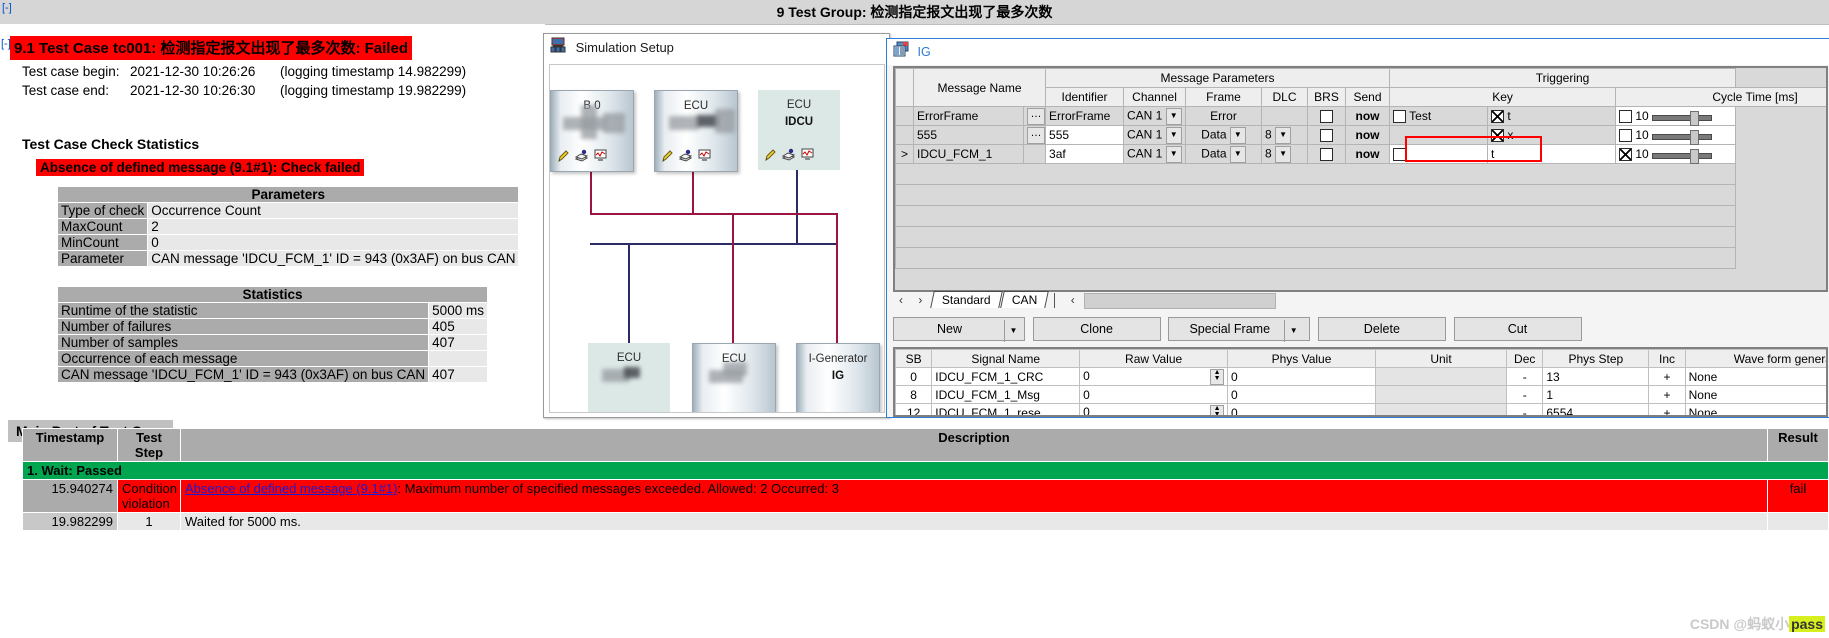 The width and height of the screenshot is (1829, 638). I want to click on sig-cell-step: 1, so click(1596, 394).